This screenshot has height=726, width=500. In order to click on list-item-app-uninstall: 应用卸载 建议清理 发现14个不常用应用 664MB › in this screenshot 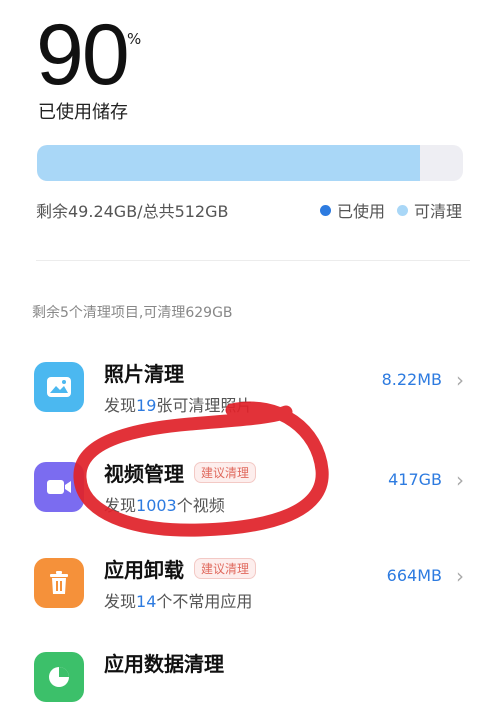, I will do `click(250, 591)`.